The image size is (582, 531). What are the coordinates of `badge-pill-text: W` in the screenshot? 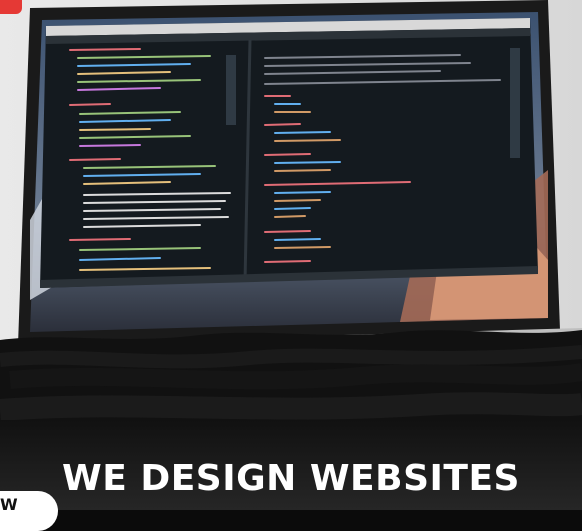 It's located at (9, 504).